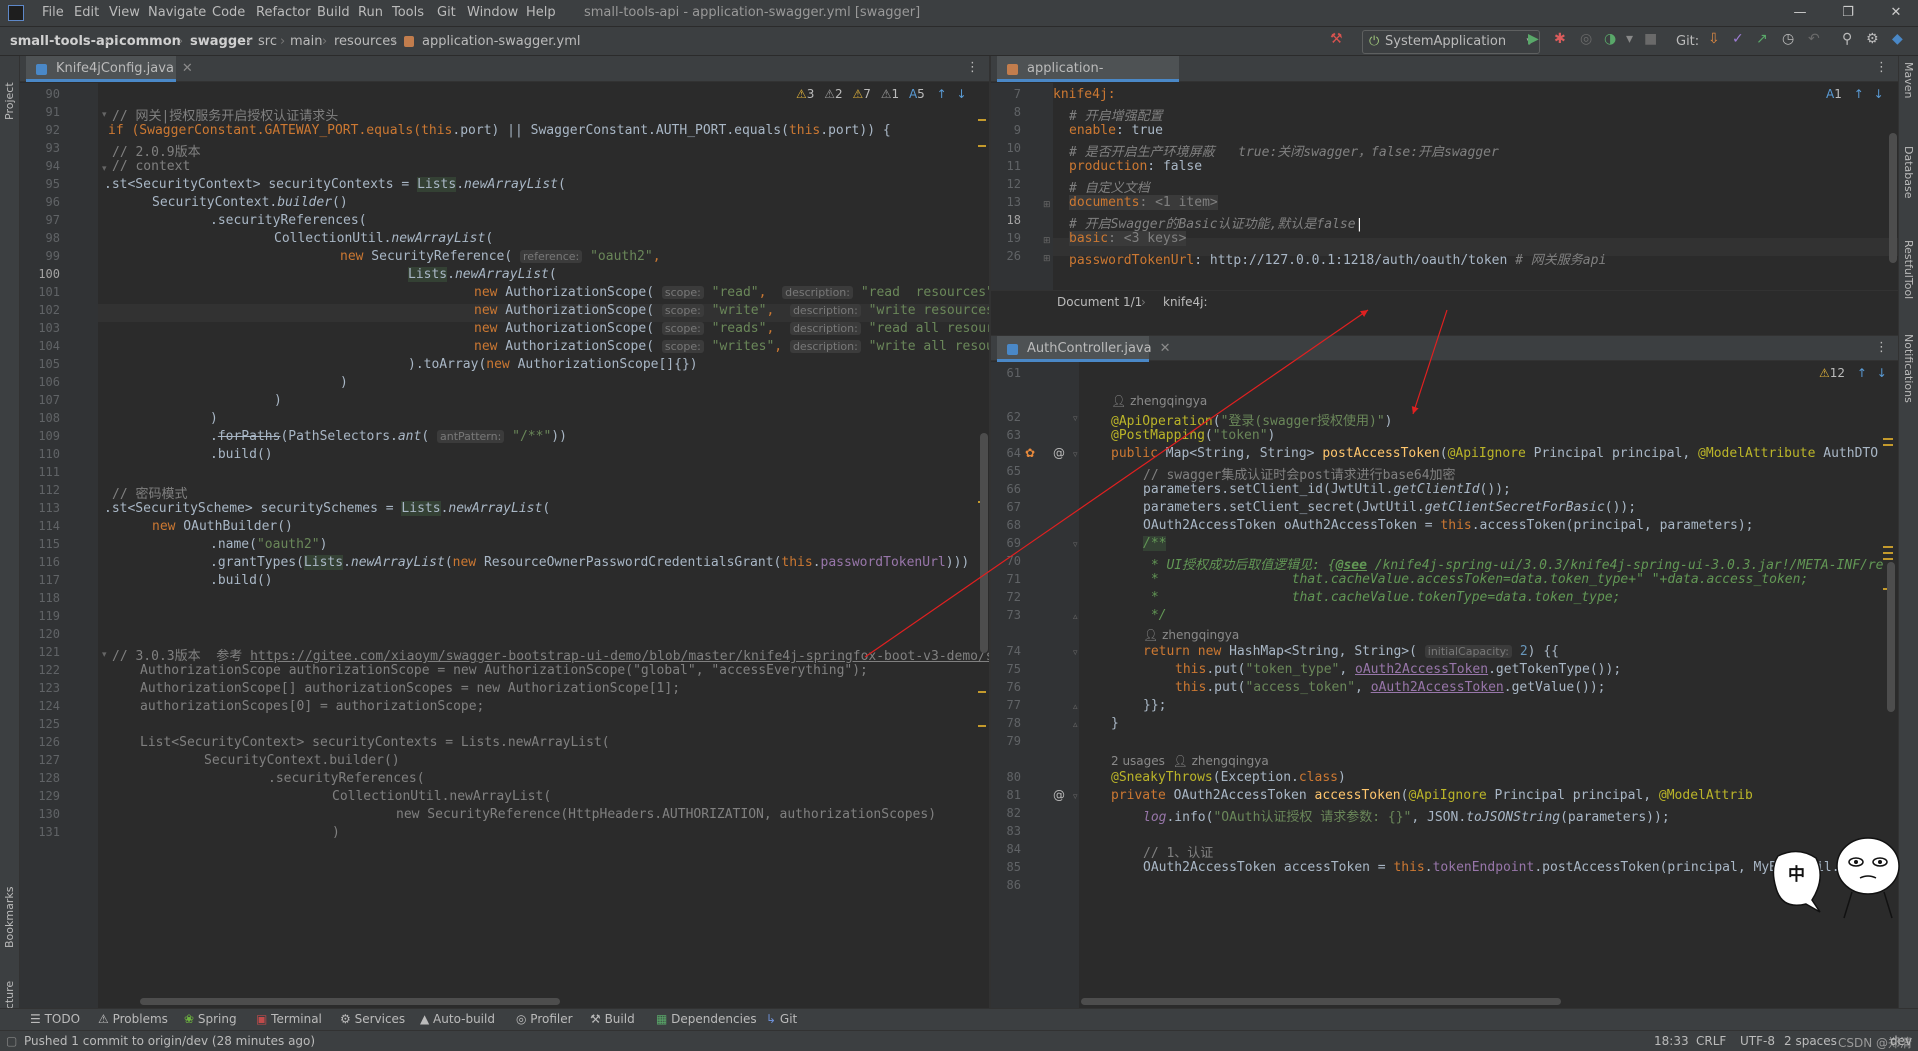  Describe the element at coordinates (1143, 202) in the screenshot. I see `yaml-line-13-folded: documents: <1 item>` at that location.